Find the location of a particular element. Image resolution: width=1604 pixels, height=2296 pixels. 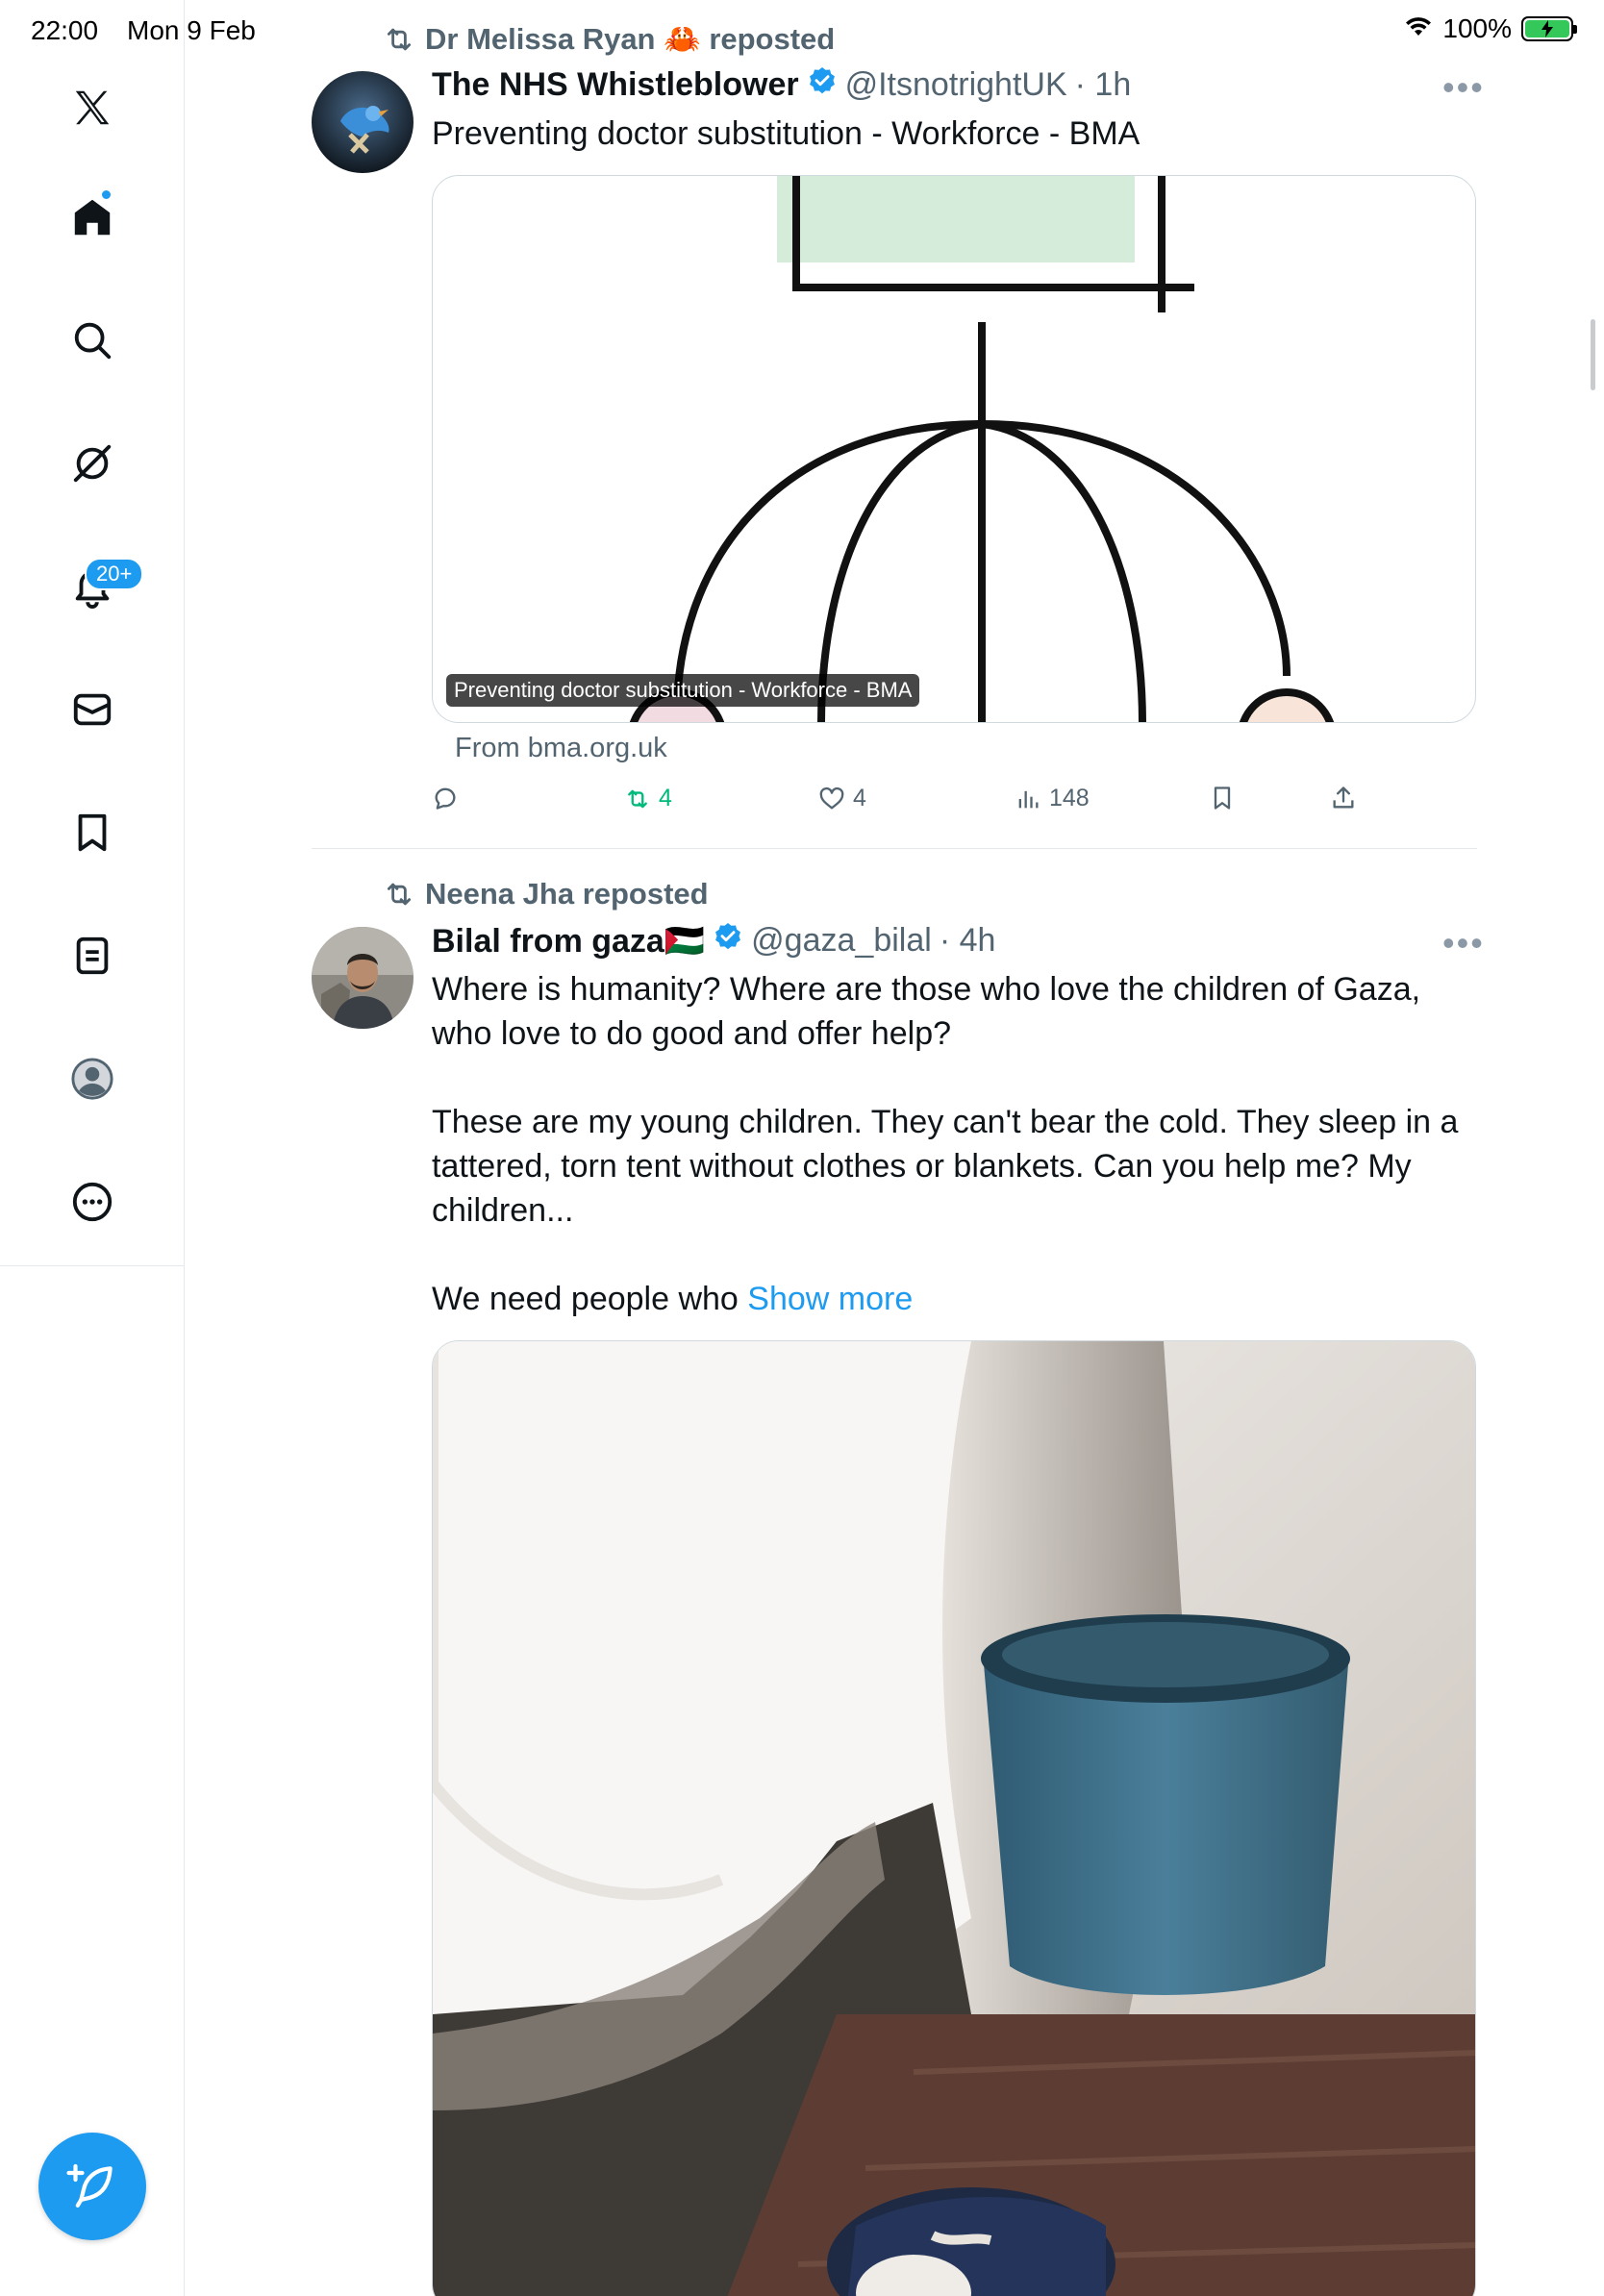

like-count: 4 is located at coordinates (859, 798).